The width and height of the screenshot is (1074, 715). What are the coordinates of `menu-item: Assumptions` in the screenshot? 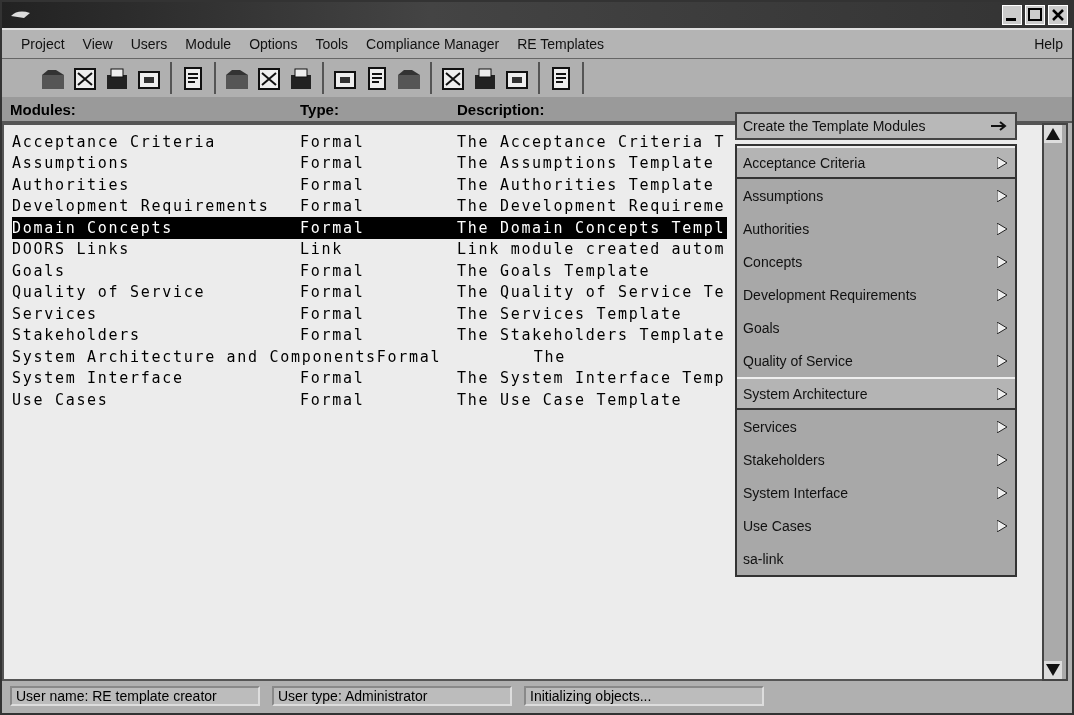 It's located at (876, 195).